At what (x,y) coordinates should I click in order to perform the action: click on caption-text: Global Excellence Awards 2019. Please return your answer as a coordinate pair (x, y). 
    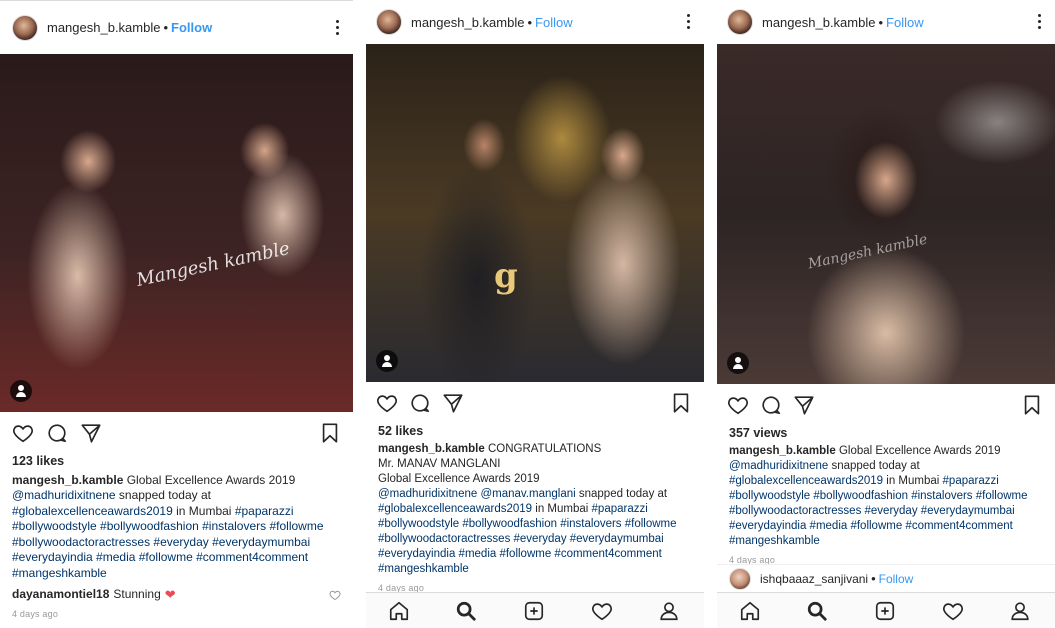
    Looking at the image, I should click on (211, 479).